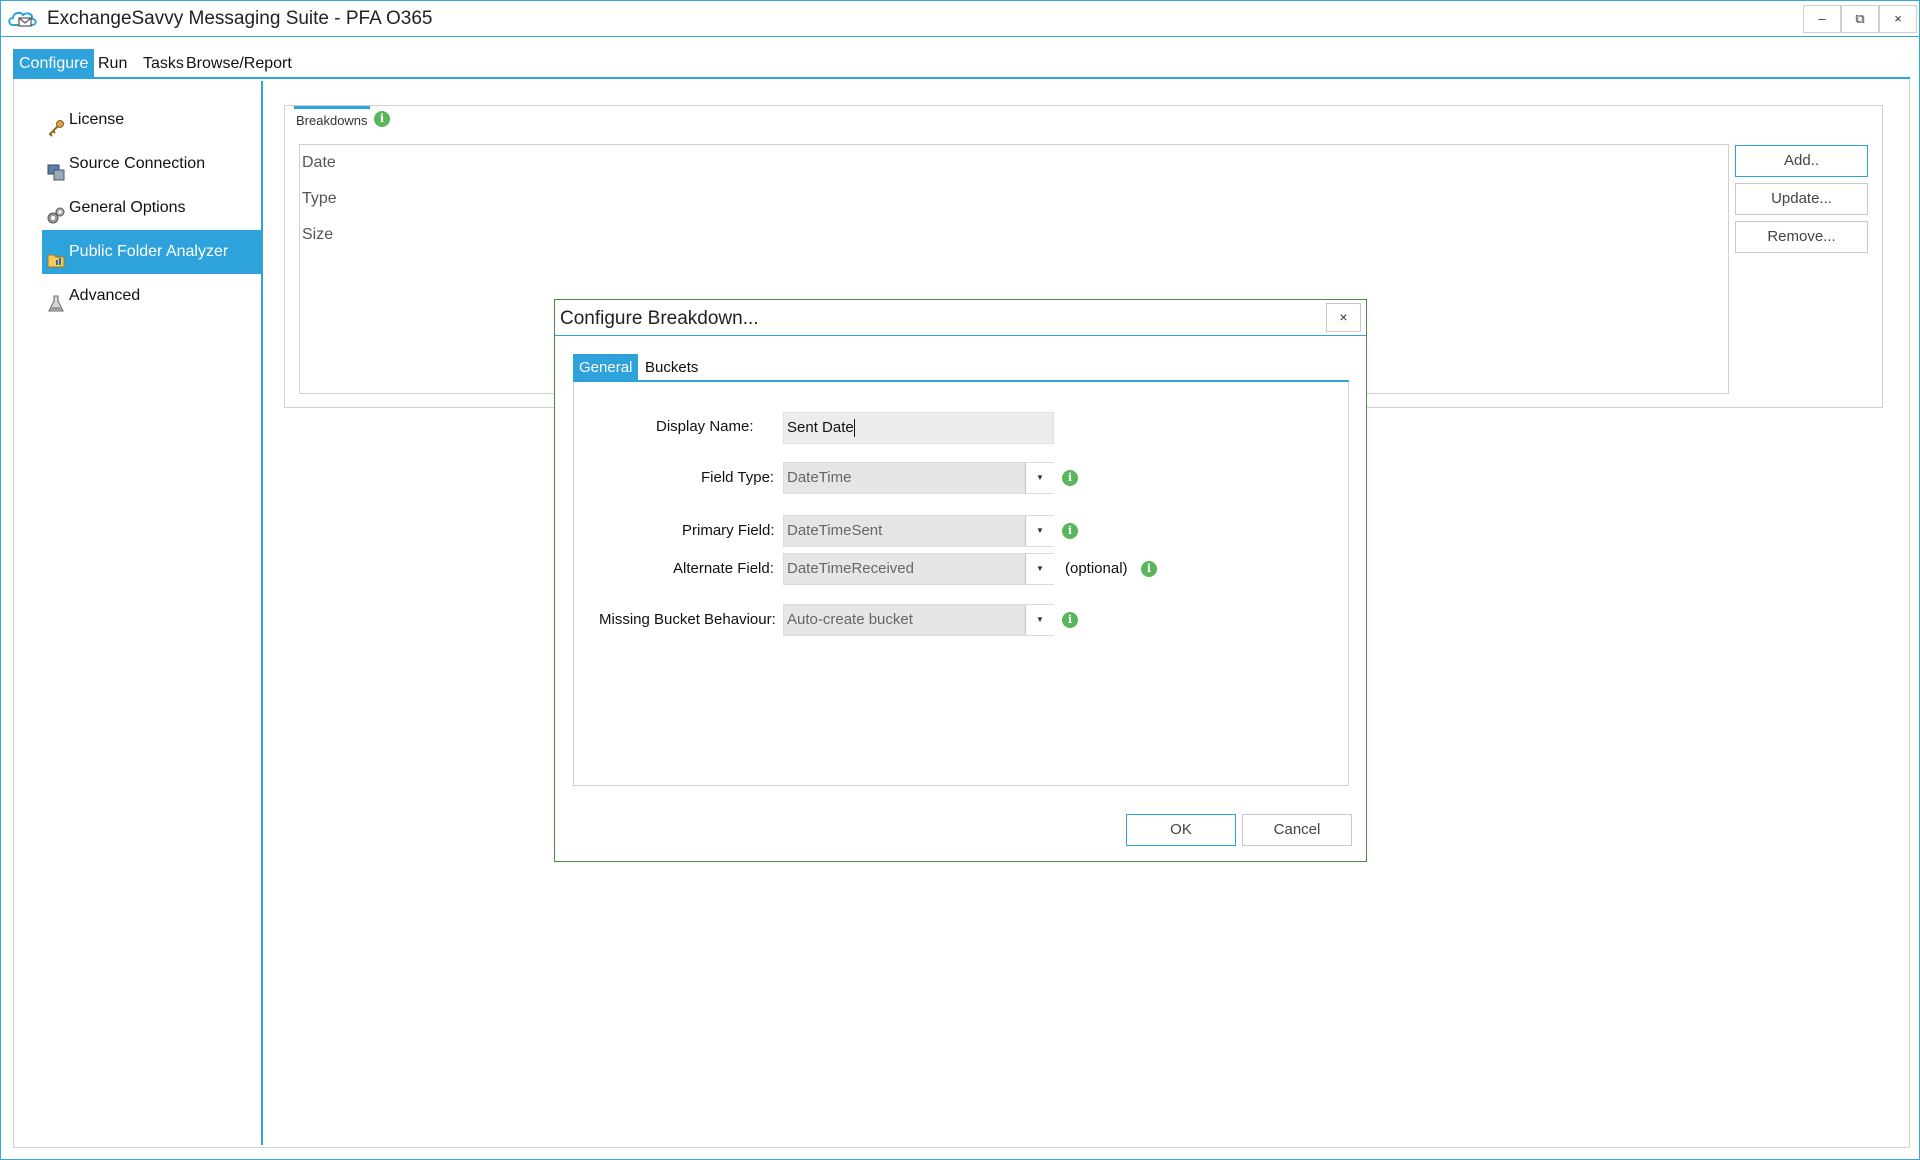 The width and height of the screenshot is (1920, 1160). Describe the element at coordinates (56, 299) in the screenshot. I see `advanced-flask-icon` at that location.